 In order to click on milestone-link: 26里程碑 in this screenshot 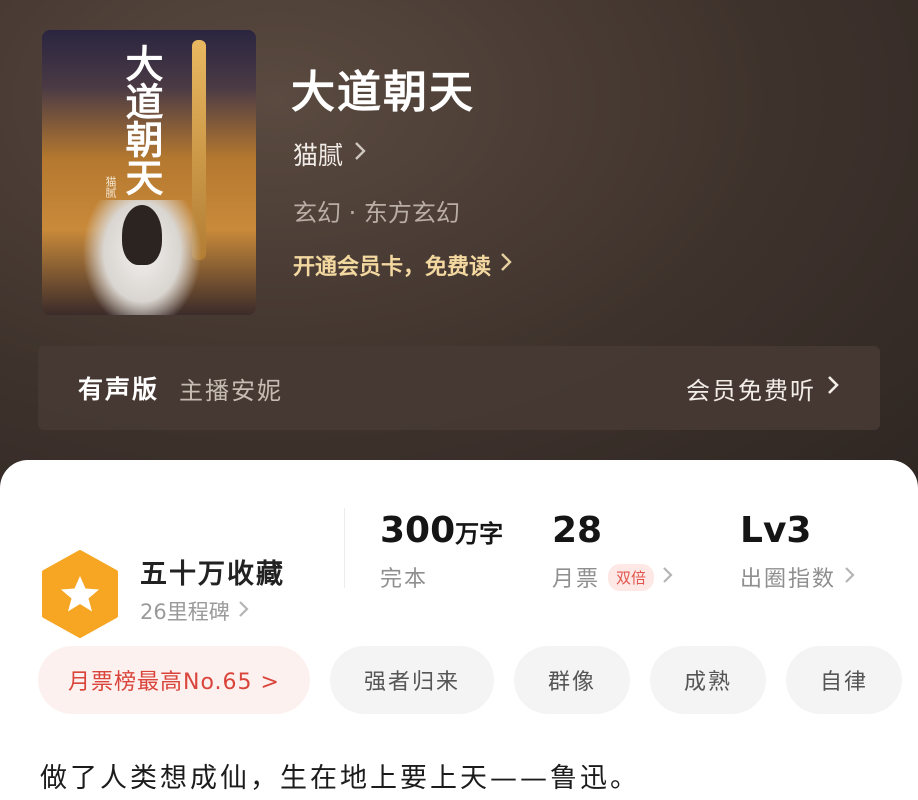, I will do `click(195, 611)`.